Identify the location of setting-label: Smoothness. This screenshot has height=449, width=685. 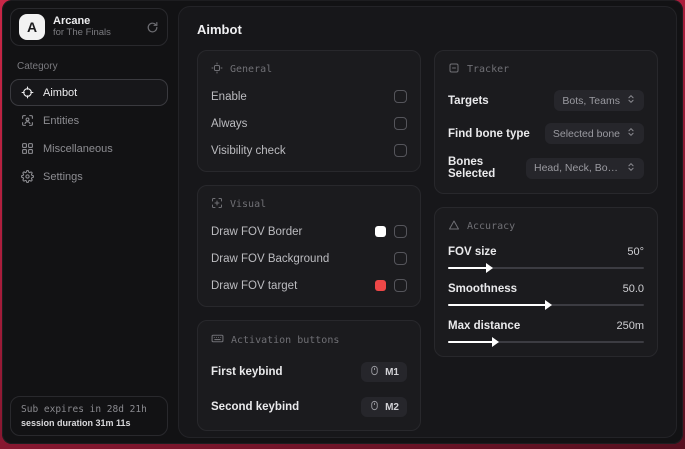
(483, 289).